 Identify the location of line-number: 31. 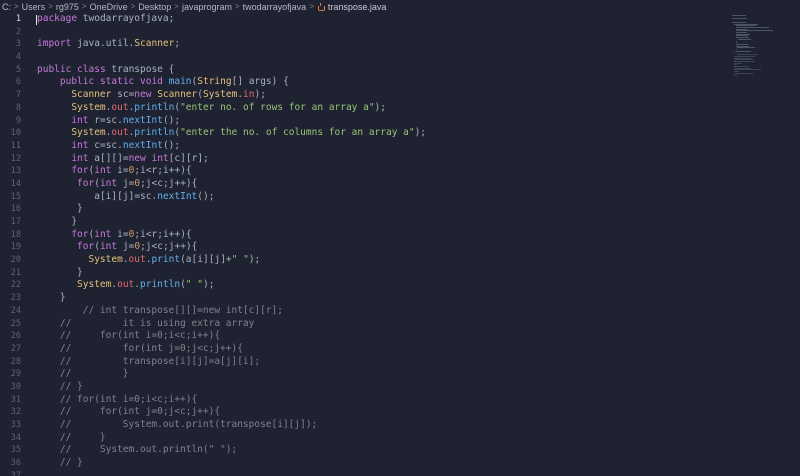
(10, 400).